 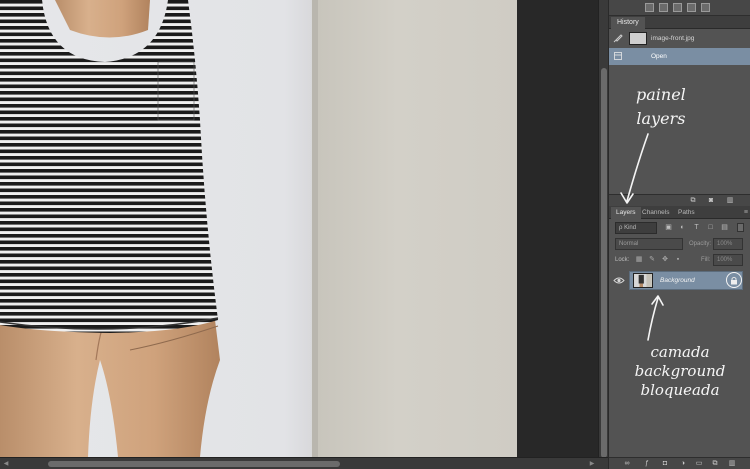 I want to click on new-layer-icon: ⧉, so click(x=715, y=464).